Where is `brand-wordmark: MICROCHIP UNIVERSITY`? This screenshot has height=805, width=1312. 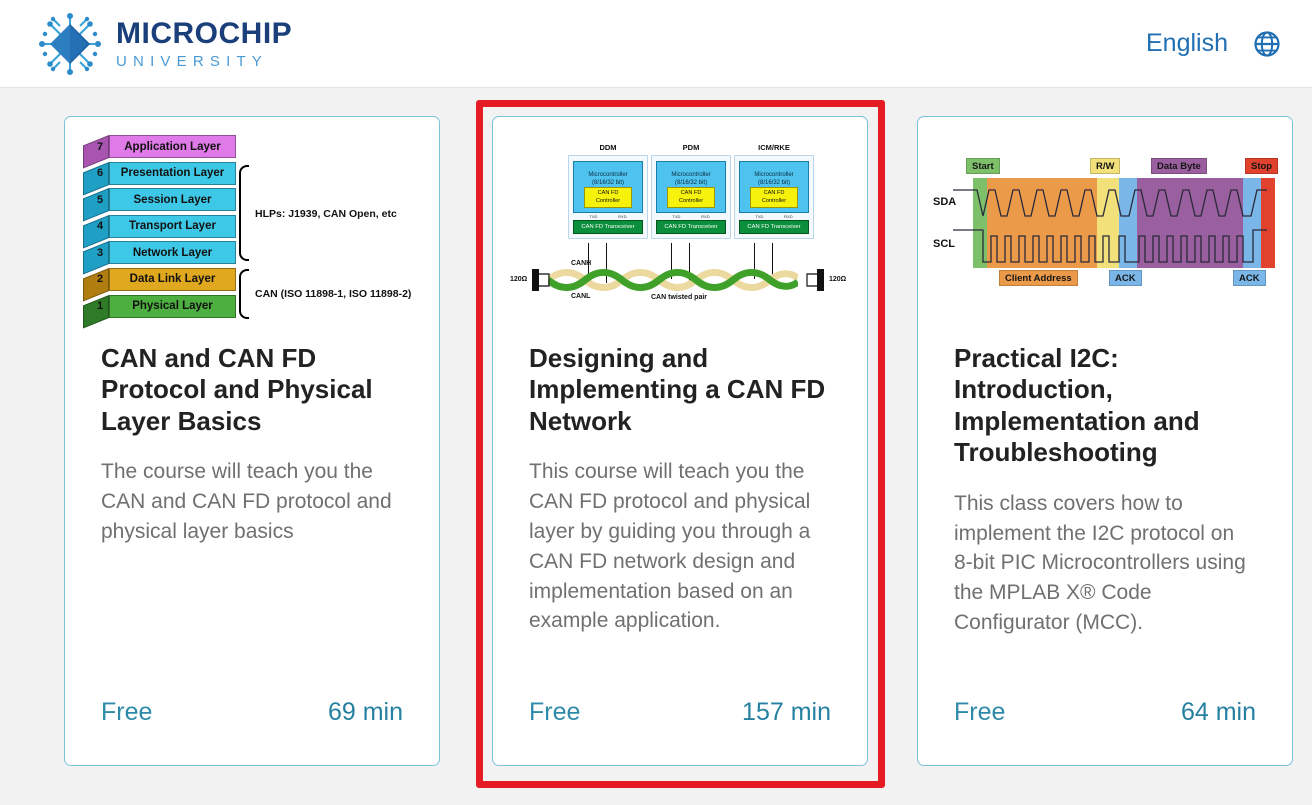
brand-wordmark: MICROCHIP UNIVERSITY is located at coordinates (204, 43).